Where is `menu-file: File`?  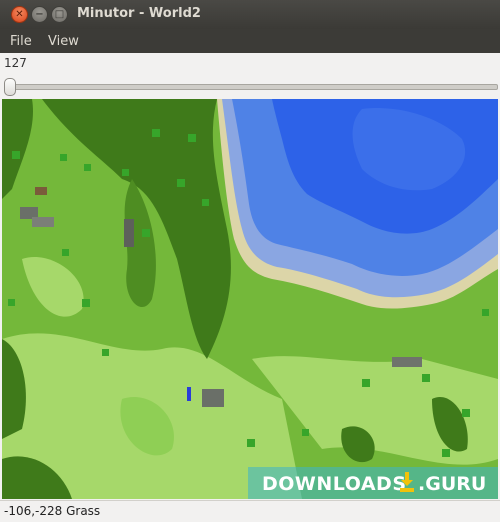
menu-file: File is located at coordinates (21, 41).